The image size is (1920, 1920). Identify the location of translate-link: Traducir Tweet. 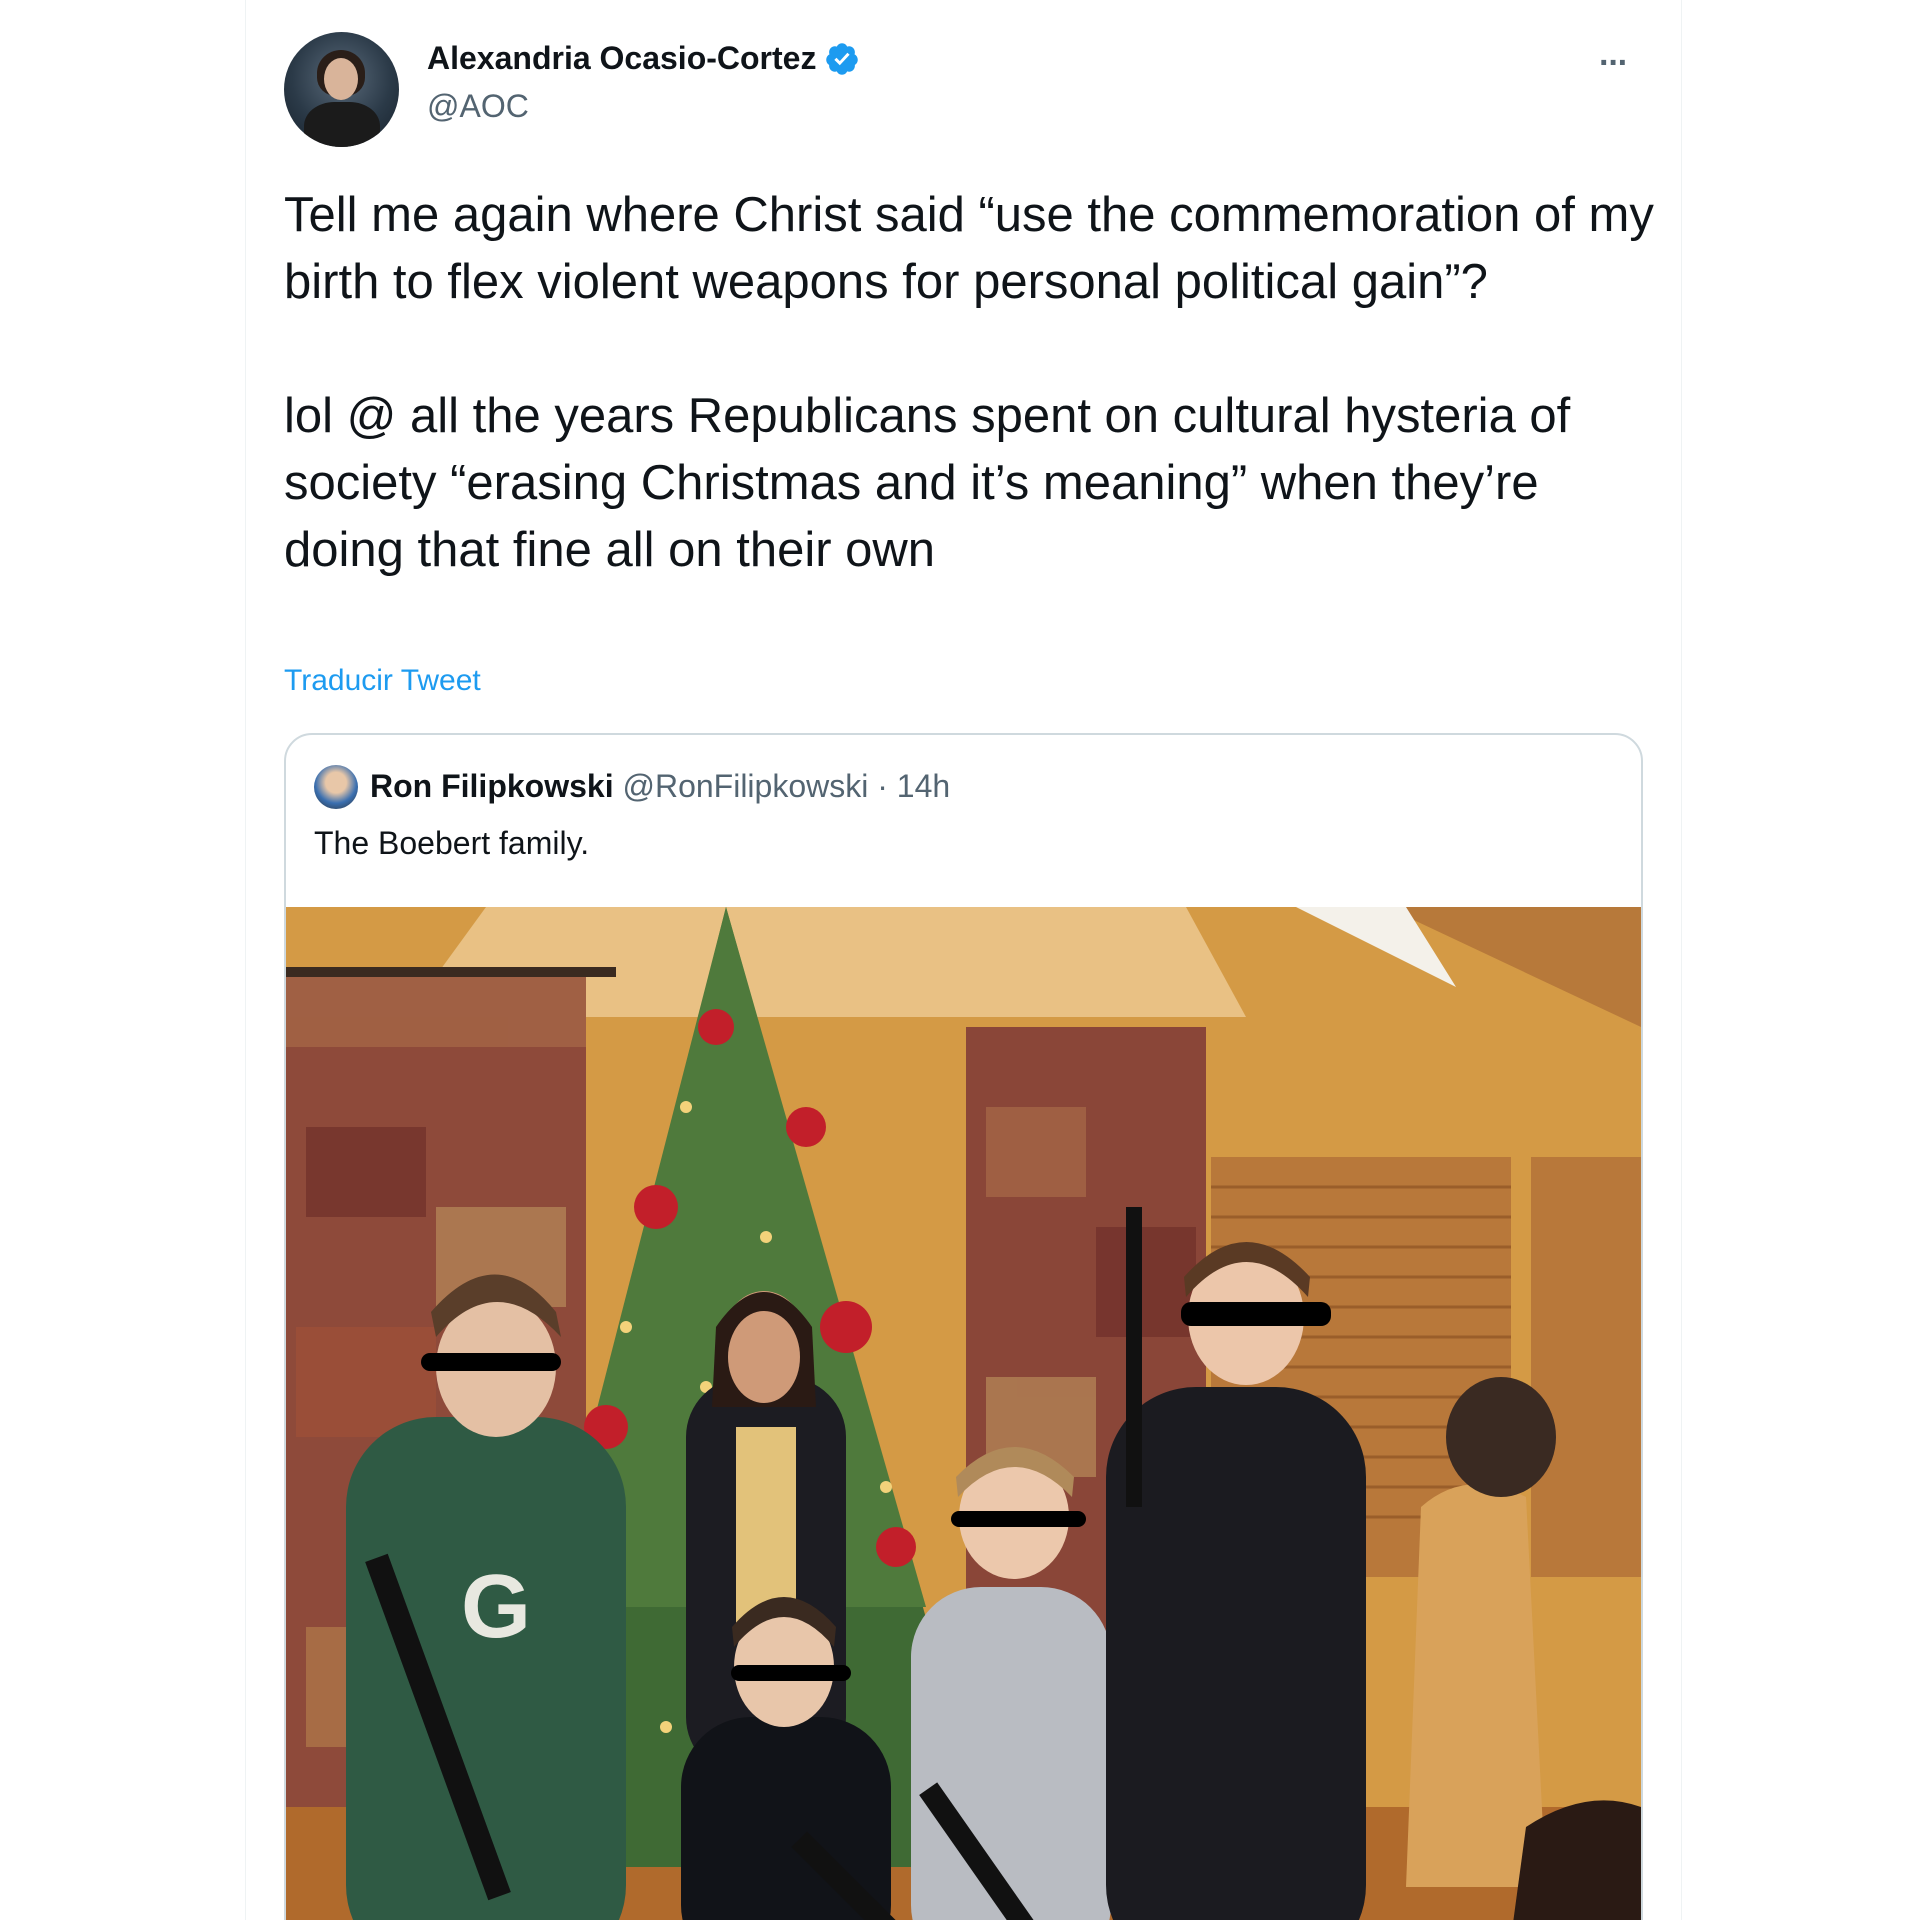
(382, 681).